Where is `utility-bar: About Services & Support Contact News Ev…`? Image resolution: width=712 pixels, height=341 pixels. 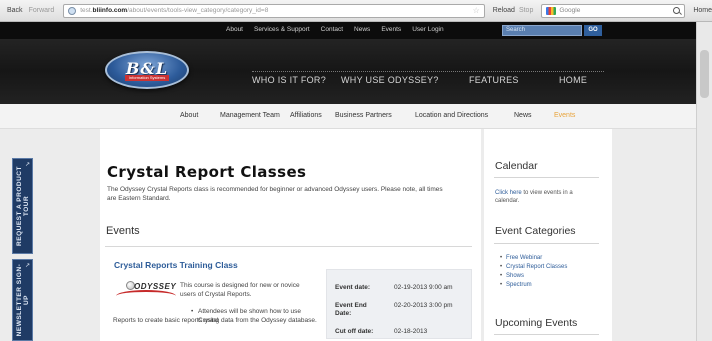
utility-bar: About Services & Support Contact News Ev… is located at coordinates (348, 30).